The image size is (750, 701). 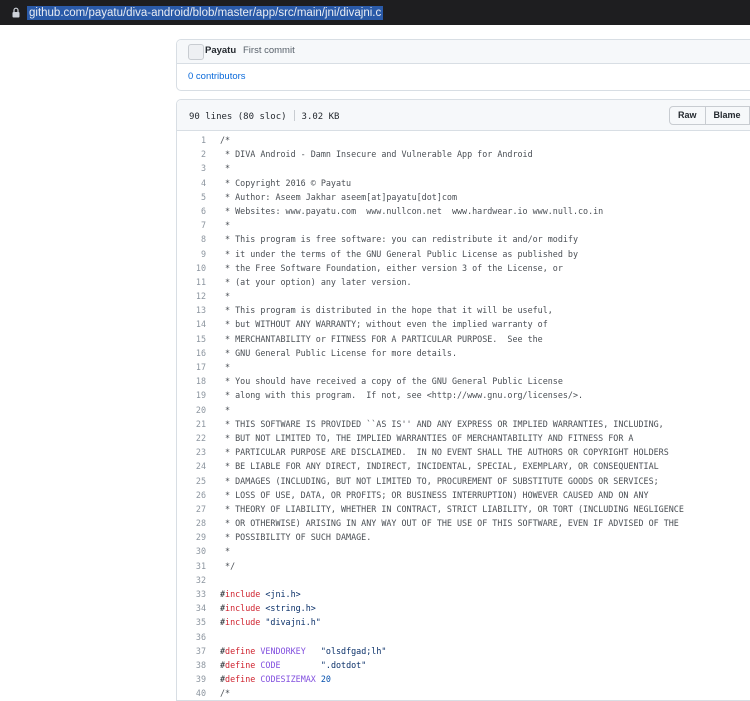 What do you see at coordinates (191, 367) in the screenshot?
I see `line-number: 17` at bounding box center [191, 367].